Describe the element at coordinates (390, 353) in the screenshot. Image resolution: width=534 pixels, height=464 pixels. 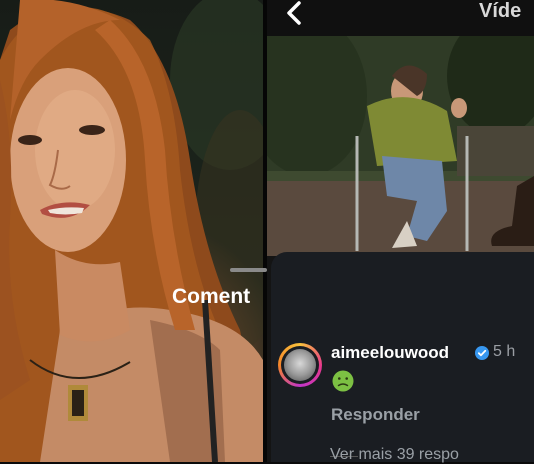
I see `comment-username: aimeelouwood` at that location.